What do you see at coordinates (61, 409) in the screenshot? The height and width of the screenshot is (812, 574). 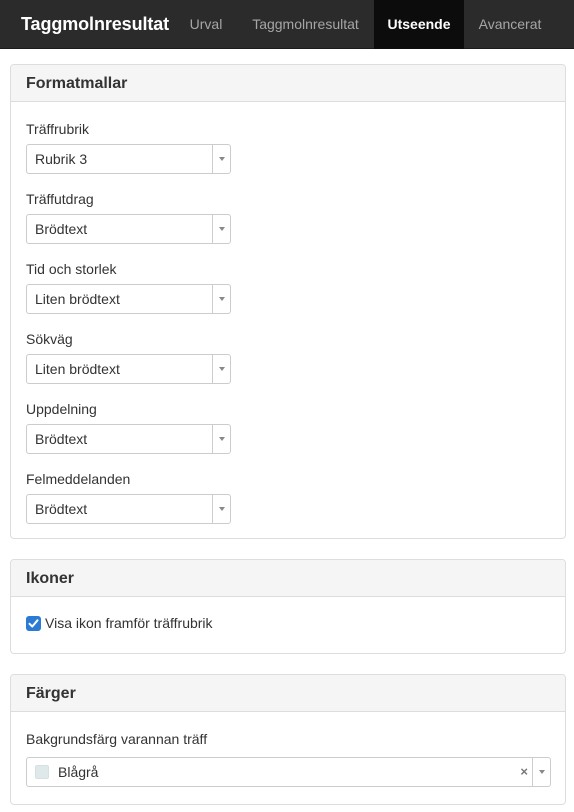 I see `label-uppdelning: Uppdelning` at bounding box center [61, 409].